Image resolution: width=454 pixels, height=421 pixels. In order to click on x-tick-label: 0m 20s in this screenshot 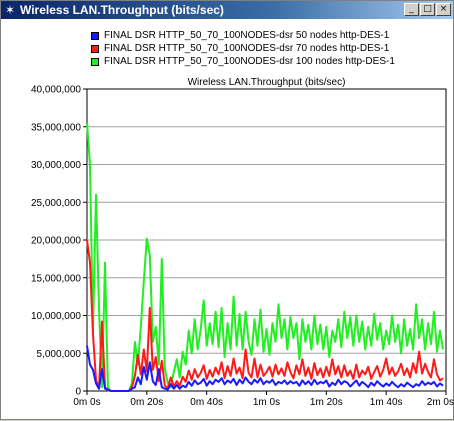, I will do `click(146, 402)`.